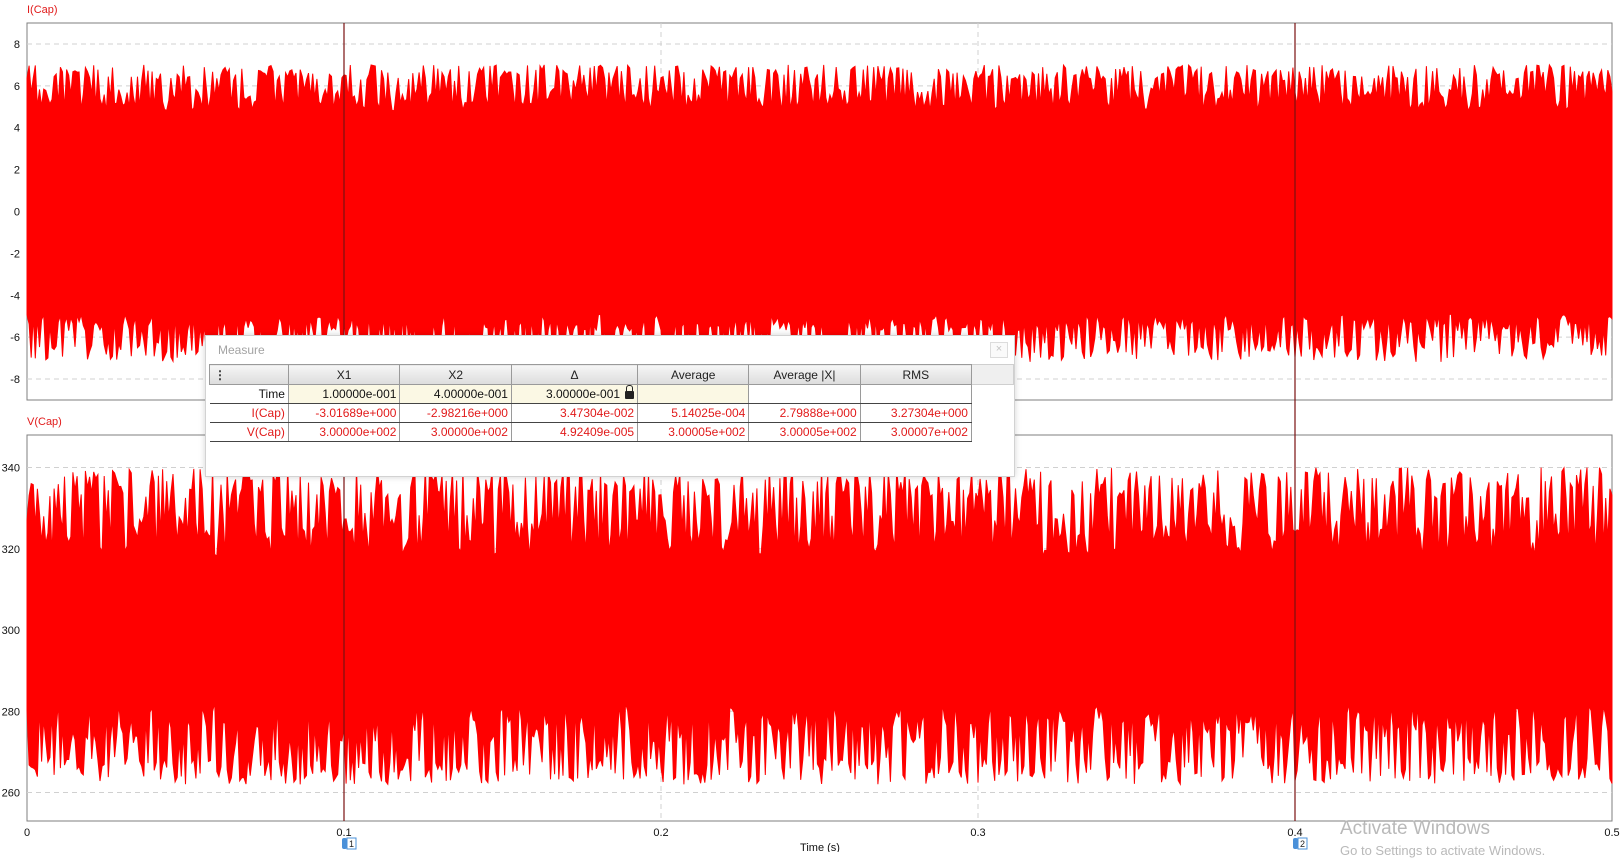 This screenshot has height=858, width=1622. Describe the element at coordinates (17, 45) in the screenshot. I see `y-tick-label: 8` at that location.